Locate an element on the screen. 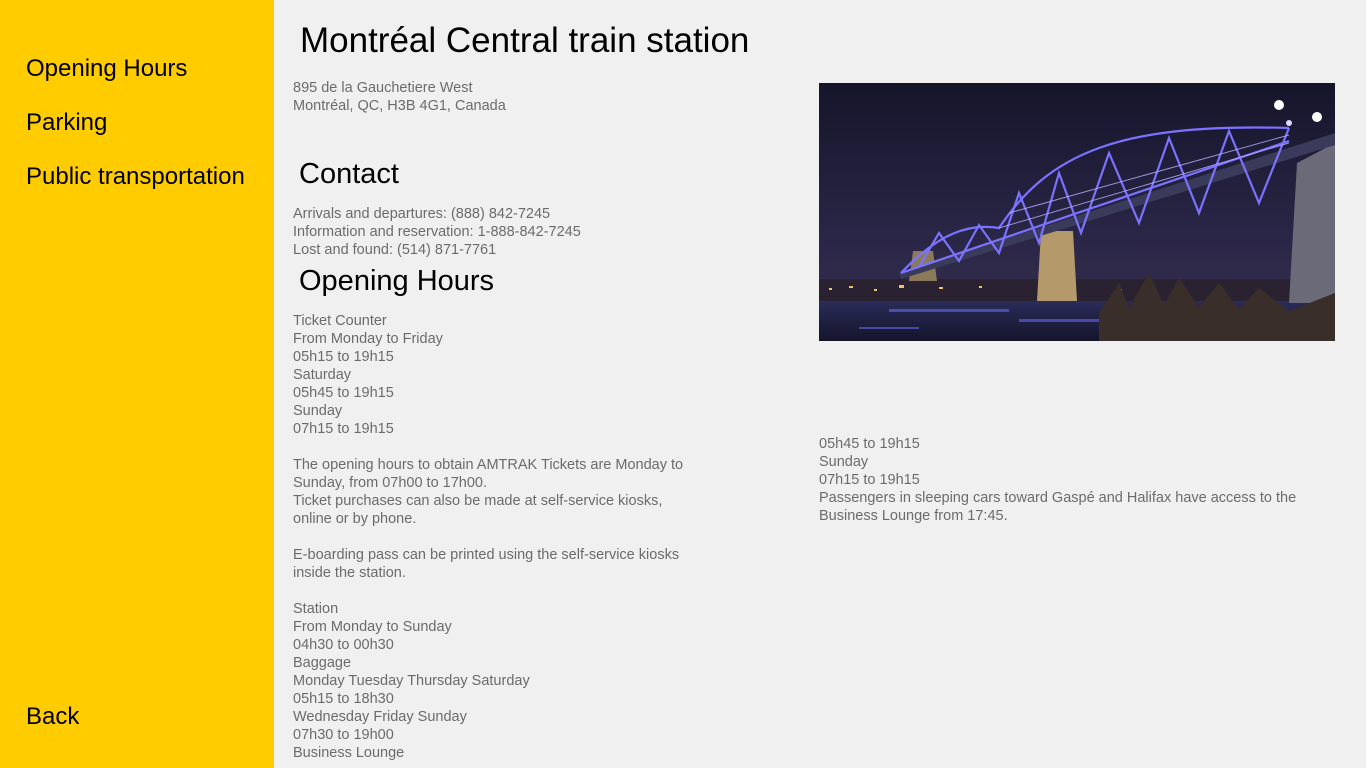  hours-line: From Monday to Friday is located at coordinates (368, 339).